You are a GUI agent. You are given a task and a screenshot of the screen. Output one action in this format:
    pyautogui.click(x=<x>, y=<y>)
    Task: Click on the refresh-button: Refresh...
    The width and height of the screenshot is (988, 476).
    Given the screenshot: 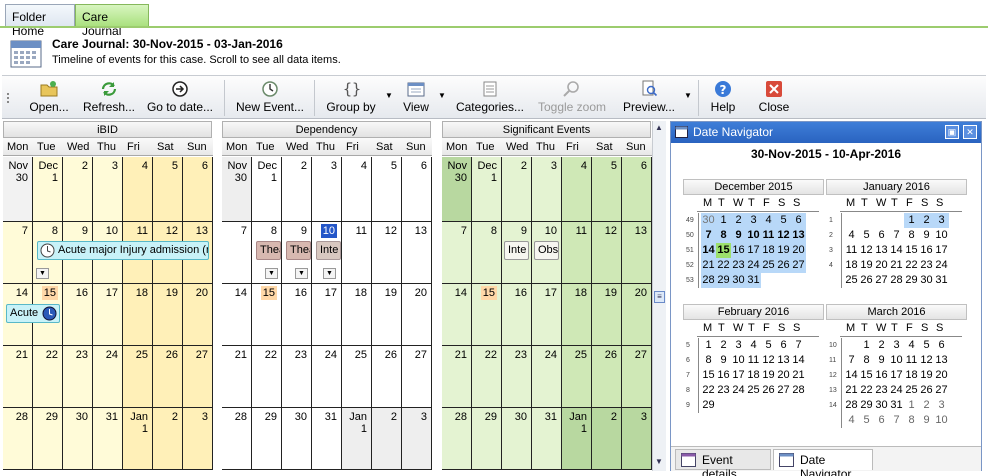 What is the action you would take?
    pyautogui.click(x=109, y=98)
    